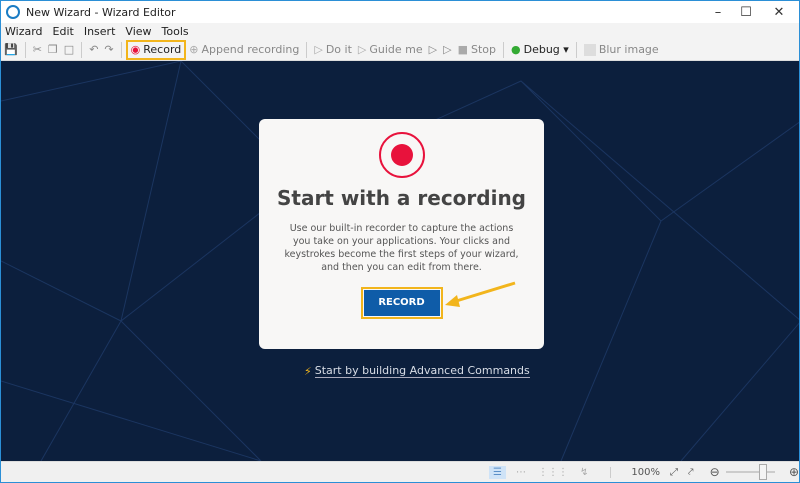 This screenshot has width=800, height=483. I want to click on menu-view: View, so click(138, 31).